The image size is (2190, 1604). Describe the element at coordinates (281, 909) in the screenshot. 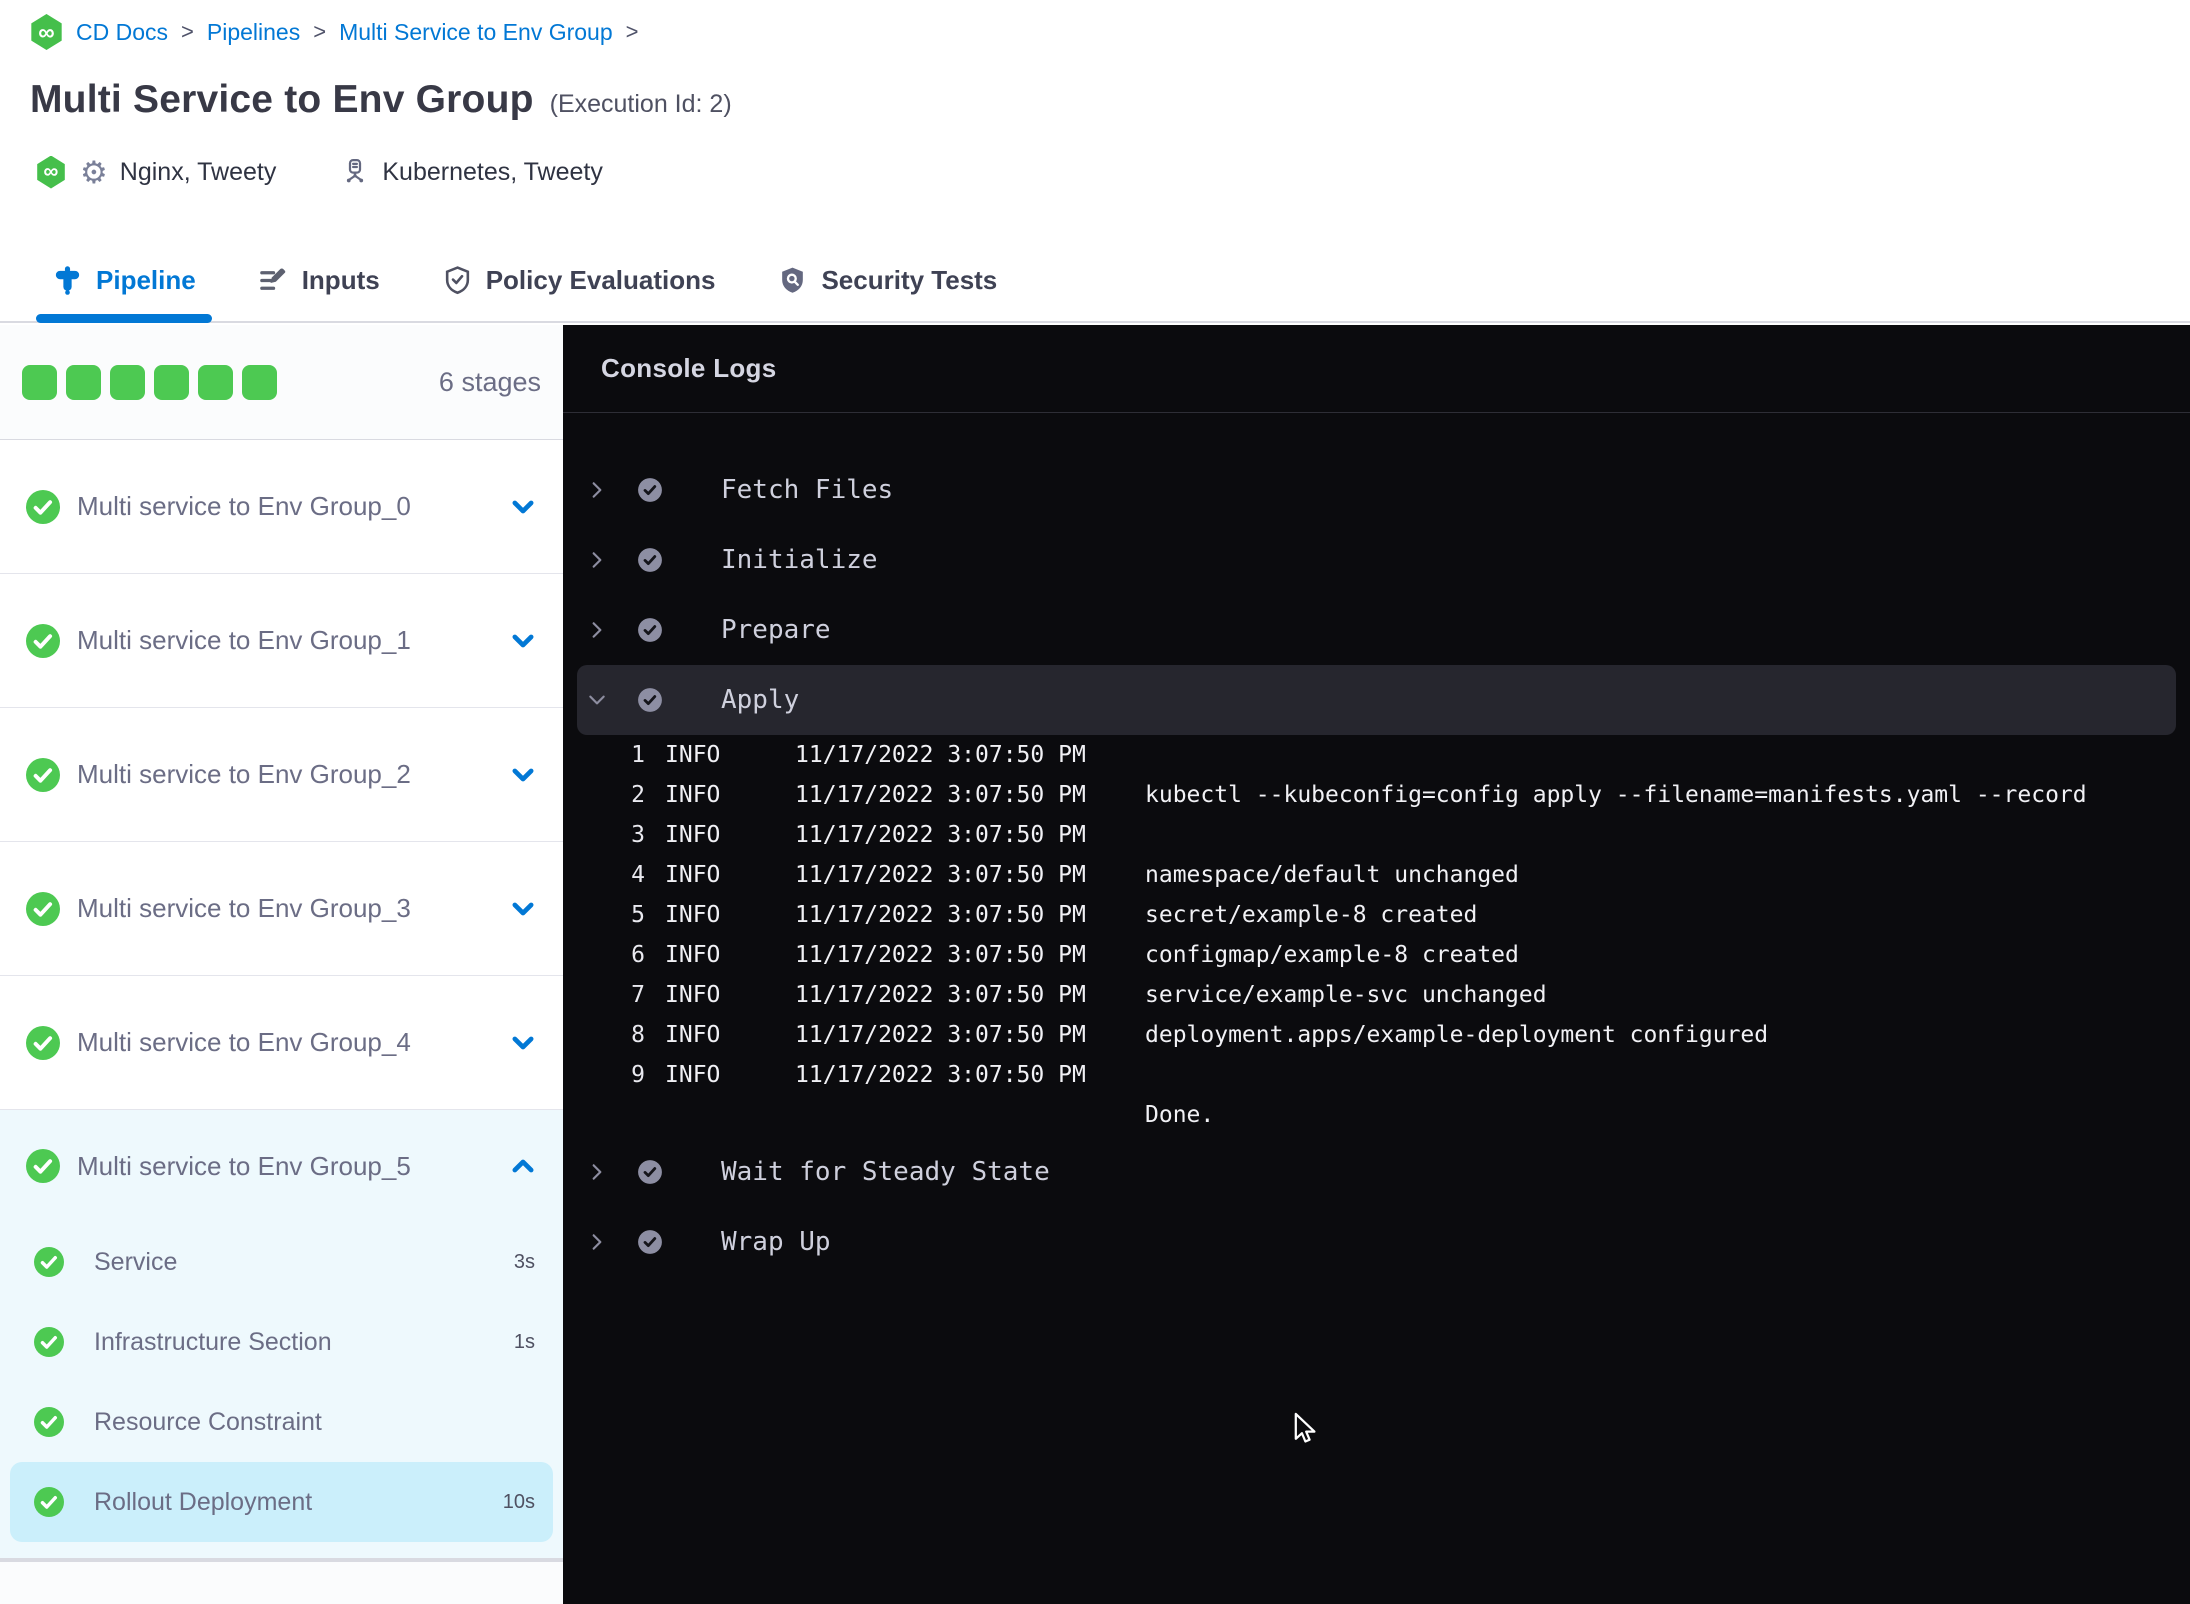

I see `stage-row: Multi service to Env Group_3` at that location.